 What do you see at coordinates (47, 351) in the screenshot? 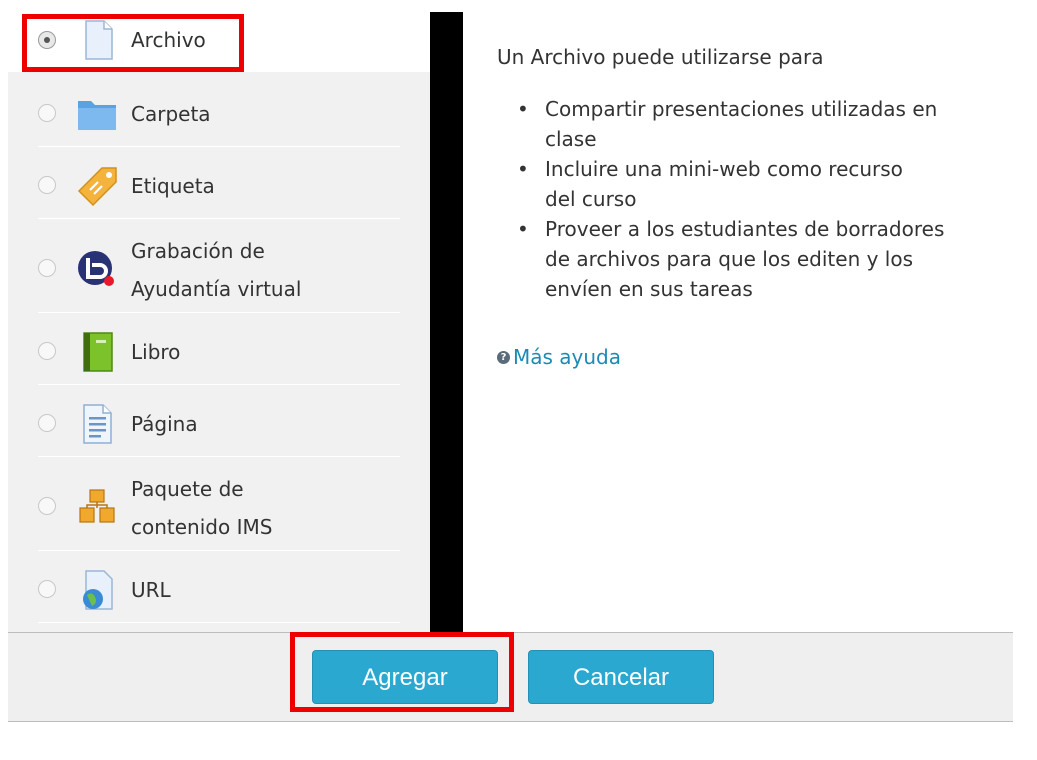
I see `radio-libro` at bounding box center [47, 351].